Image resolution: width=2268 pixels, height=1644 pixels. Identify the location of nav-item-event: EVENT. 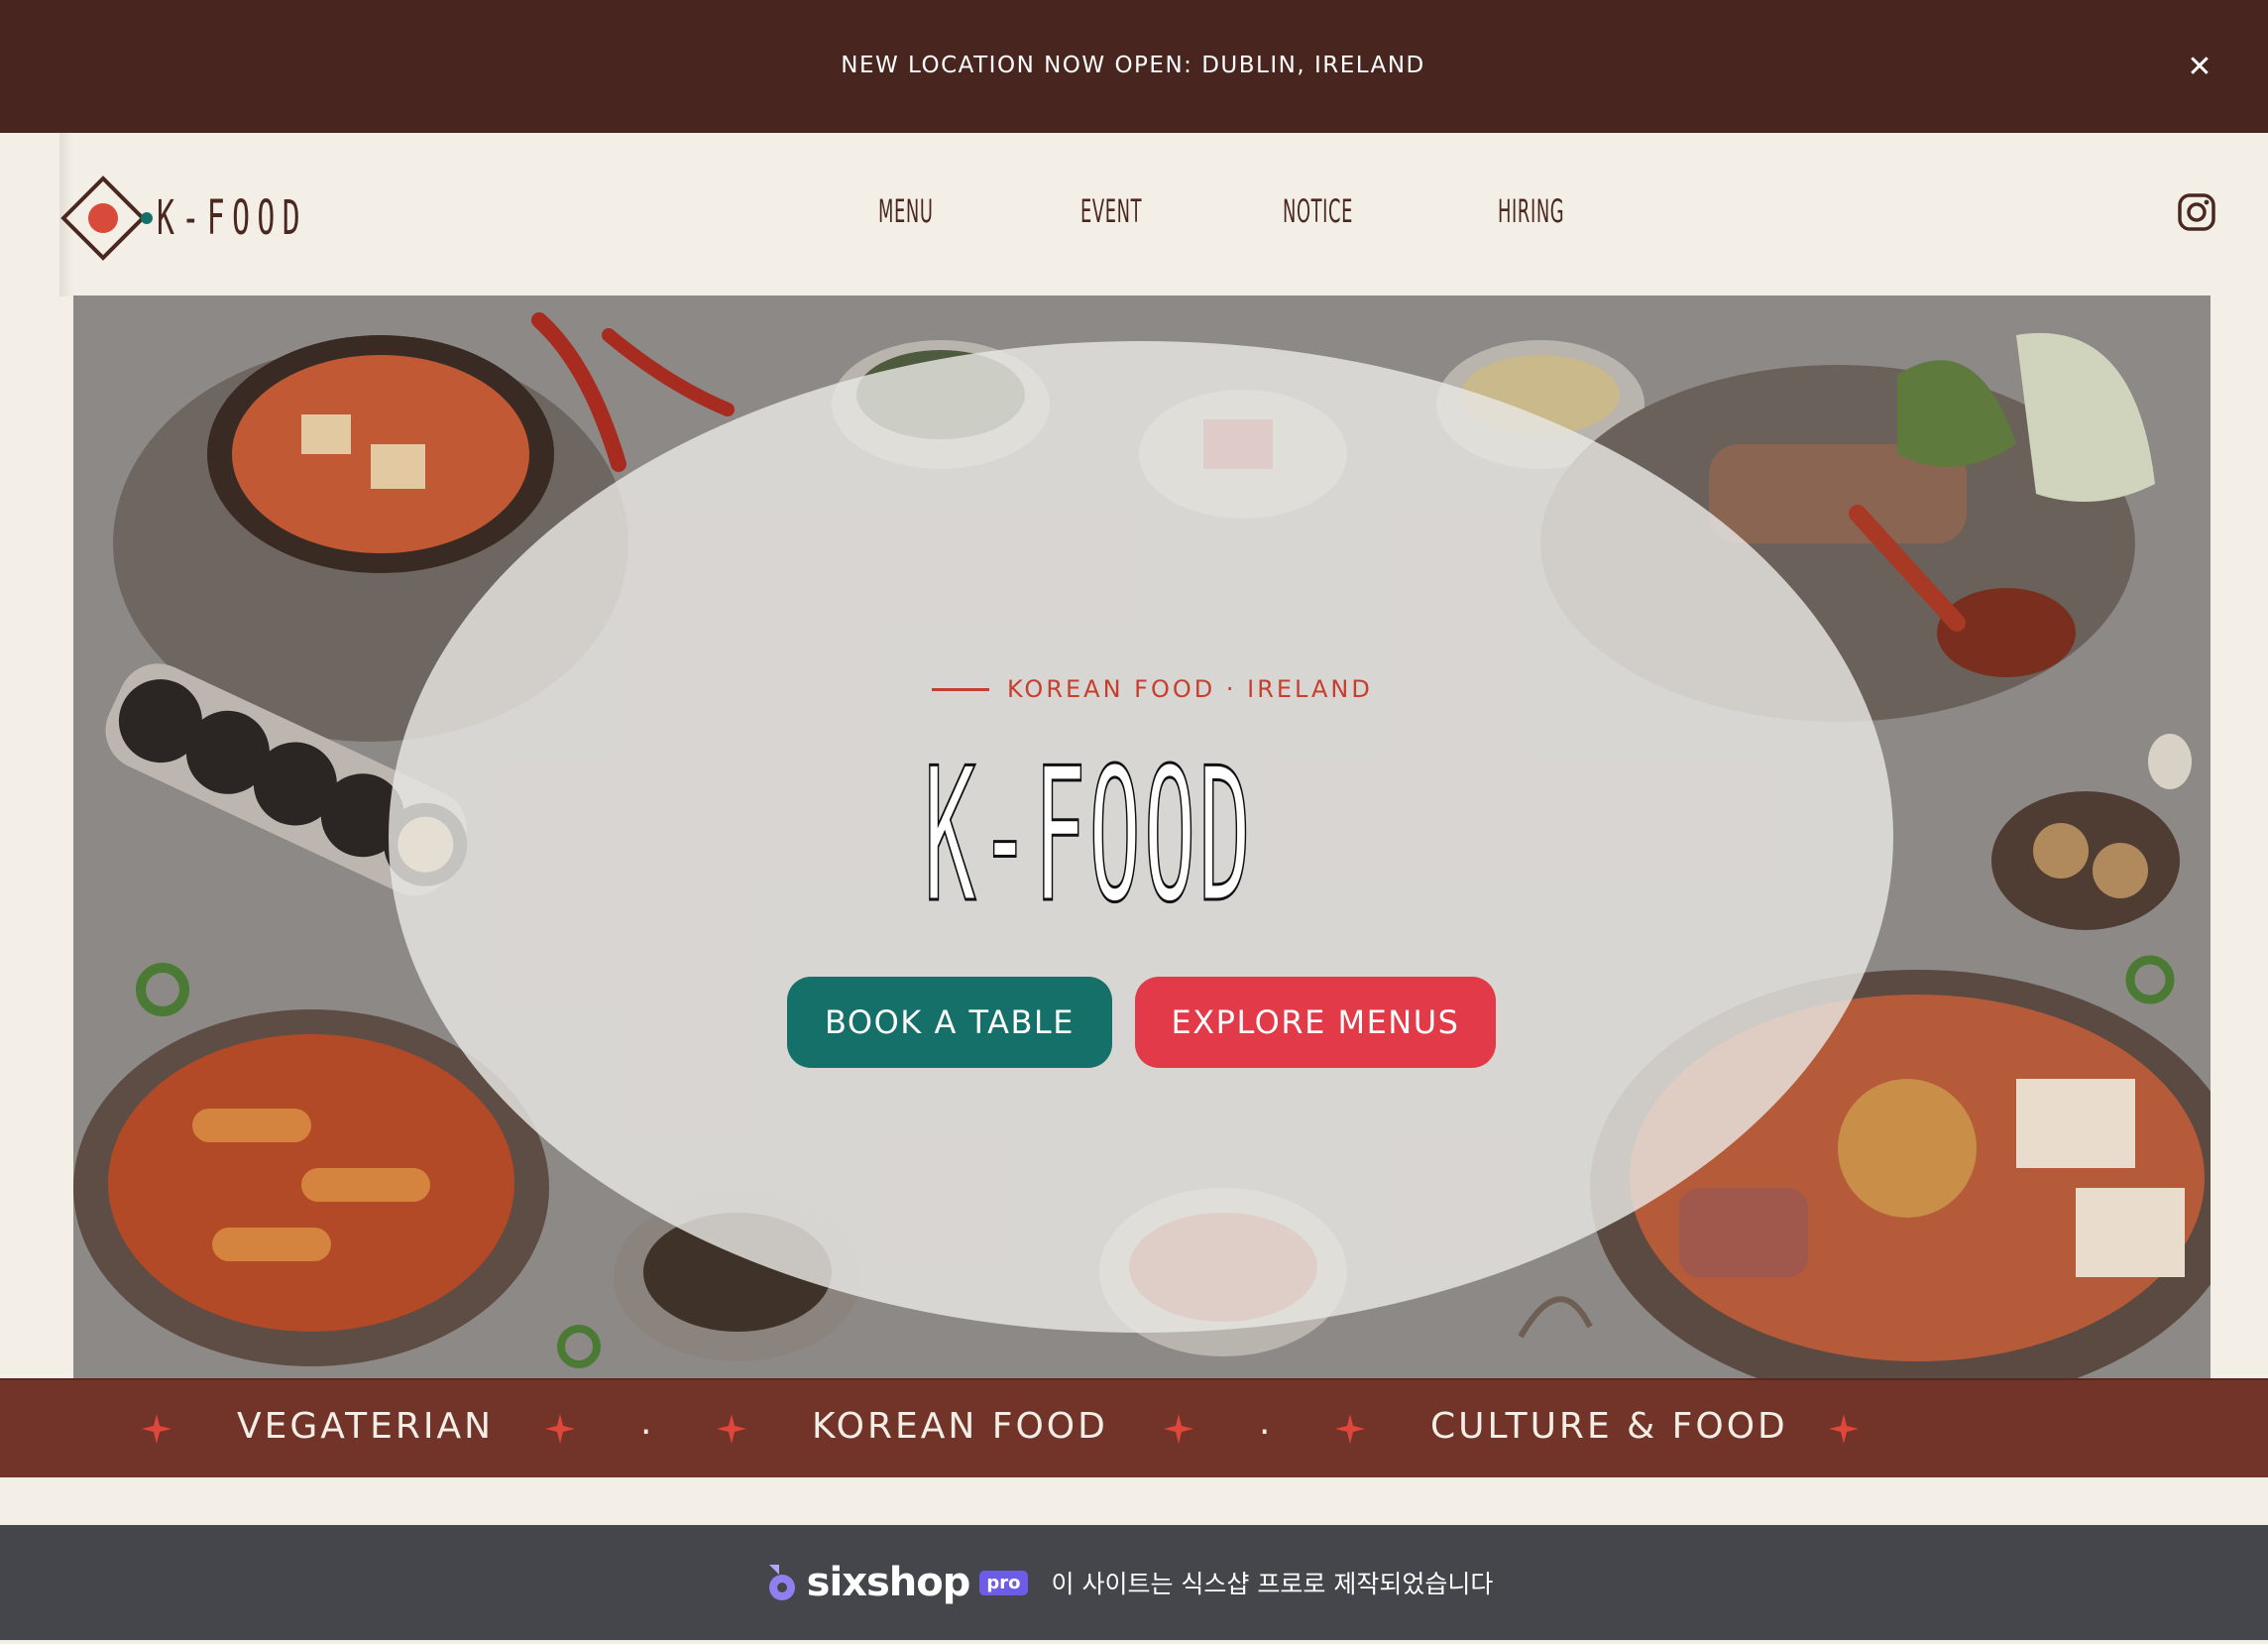
(1111, 211).